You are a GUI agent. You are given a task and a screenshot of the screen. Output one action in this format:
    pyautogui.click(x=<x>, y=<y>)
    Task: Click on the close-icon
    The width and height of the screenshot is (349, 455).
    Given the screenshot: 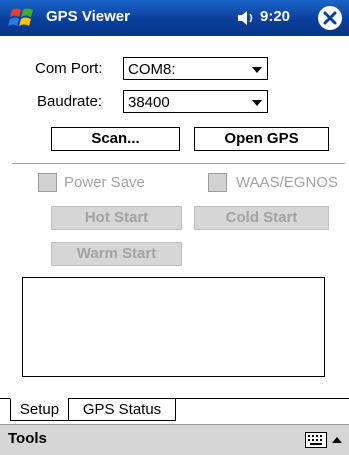 What is the action you would take?
    pyautogui.click(x=330, y=18)
    